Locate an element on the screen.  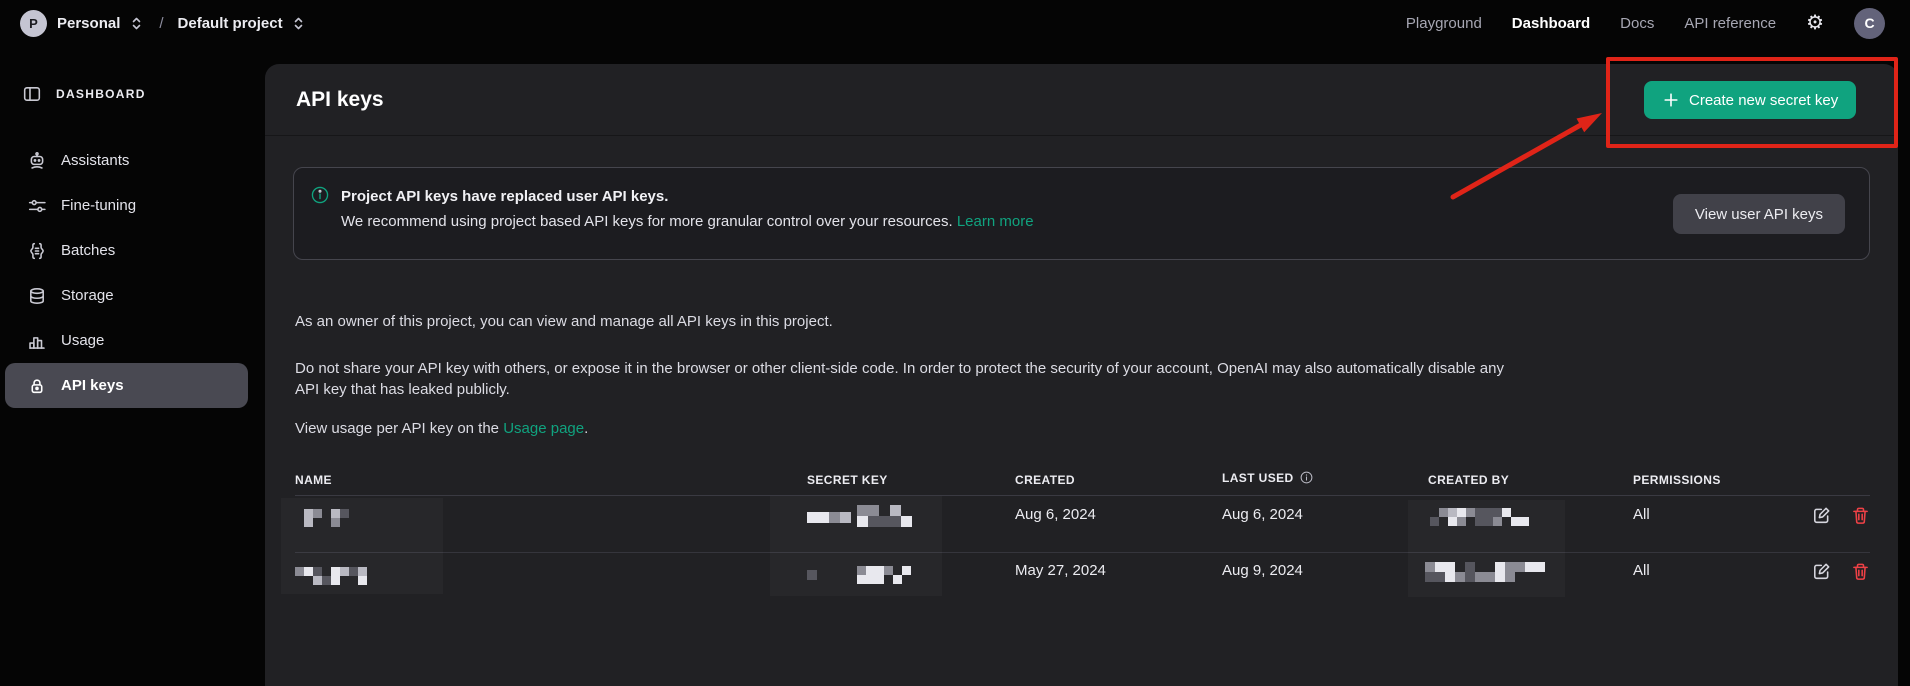
usage-icon is located at coordinates (37, 341).